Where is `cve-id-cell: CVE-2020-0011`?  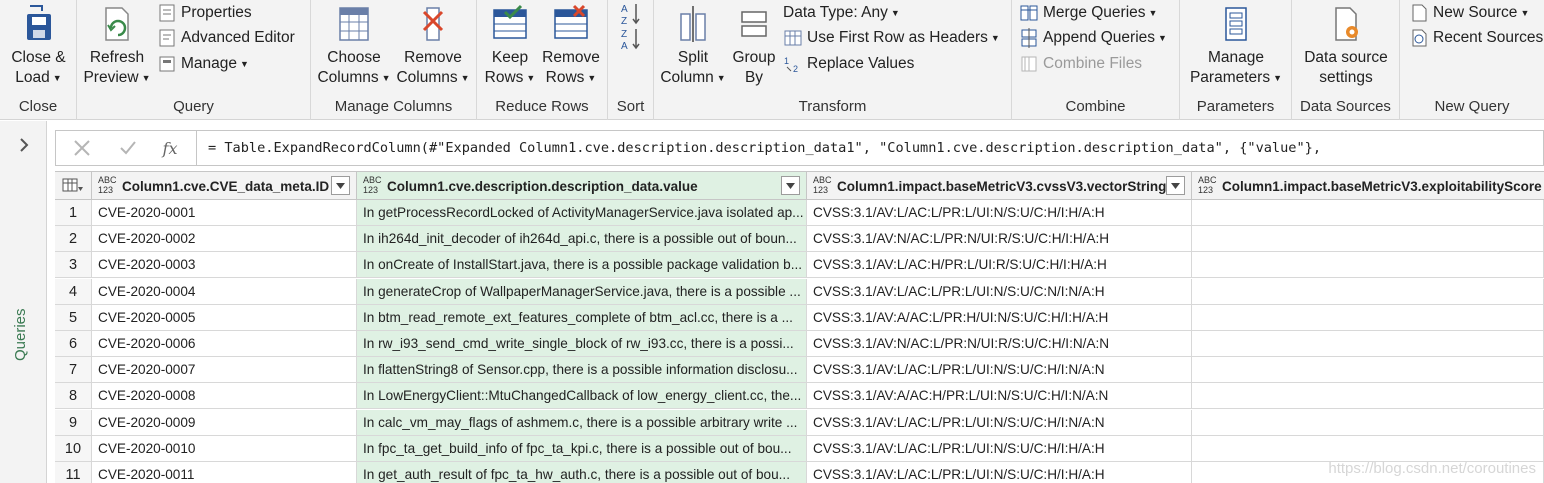
cve-id-cell: CVE-2020-0011 is located at coordinates (224, 472).